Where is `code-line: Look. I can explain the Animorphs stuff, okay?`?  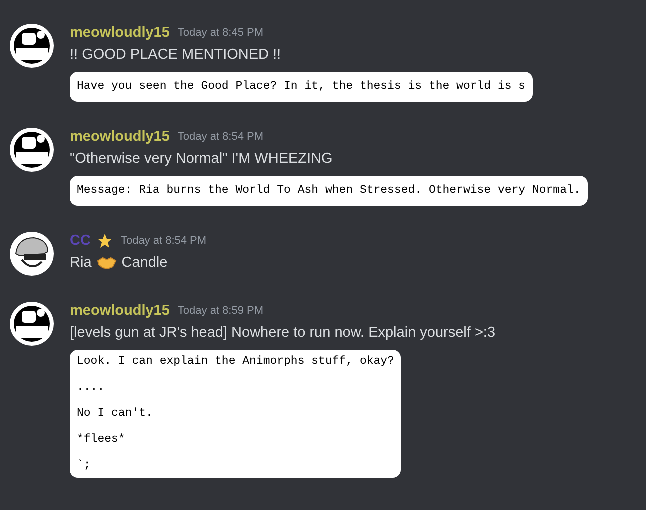
code-line: Look. I can explain the Animorphs stuff, okay? is located at coordinates (235, 362).